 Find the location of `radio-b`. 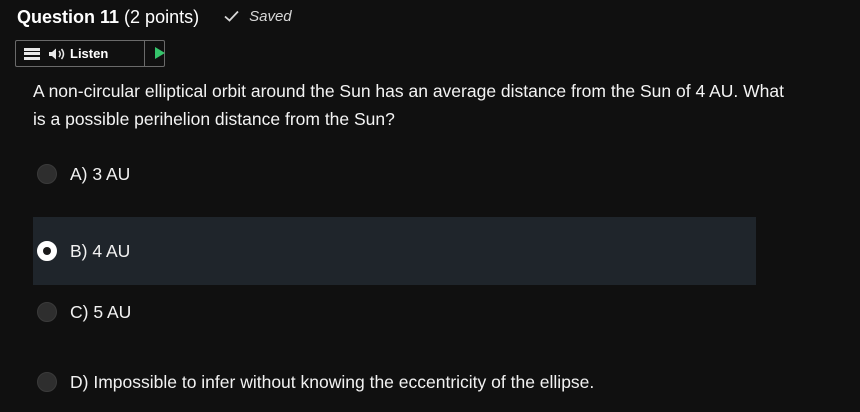

radio-b is located at coordinates (47, 251).